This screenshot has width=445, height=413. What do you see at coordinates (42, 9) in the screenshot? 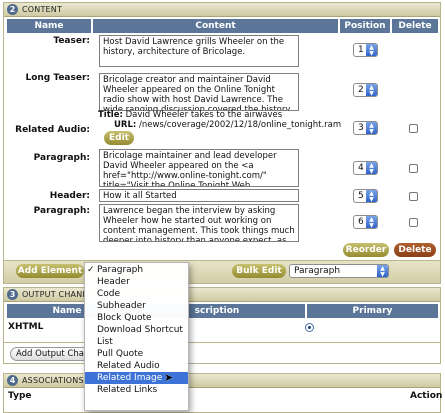
I see `panel-title: CONTENT` at bounding box center [42, 9].